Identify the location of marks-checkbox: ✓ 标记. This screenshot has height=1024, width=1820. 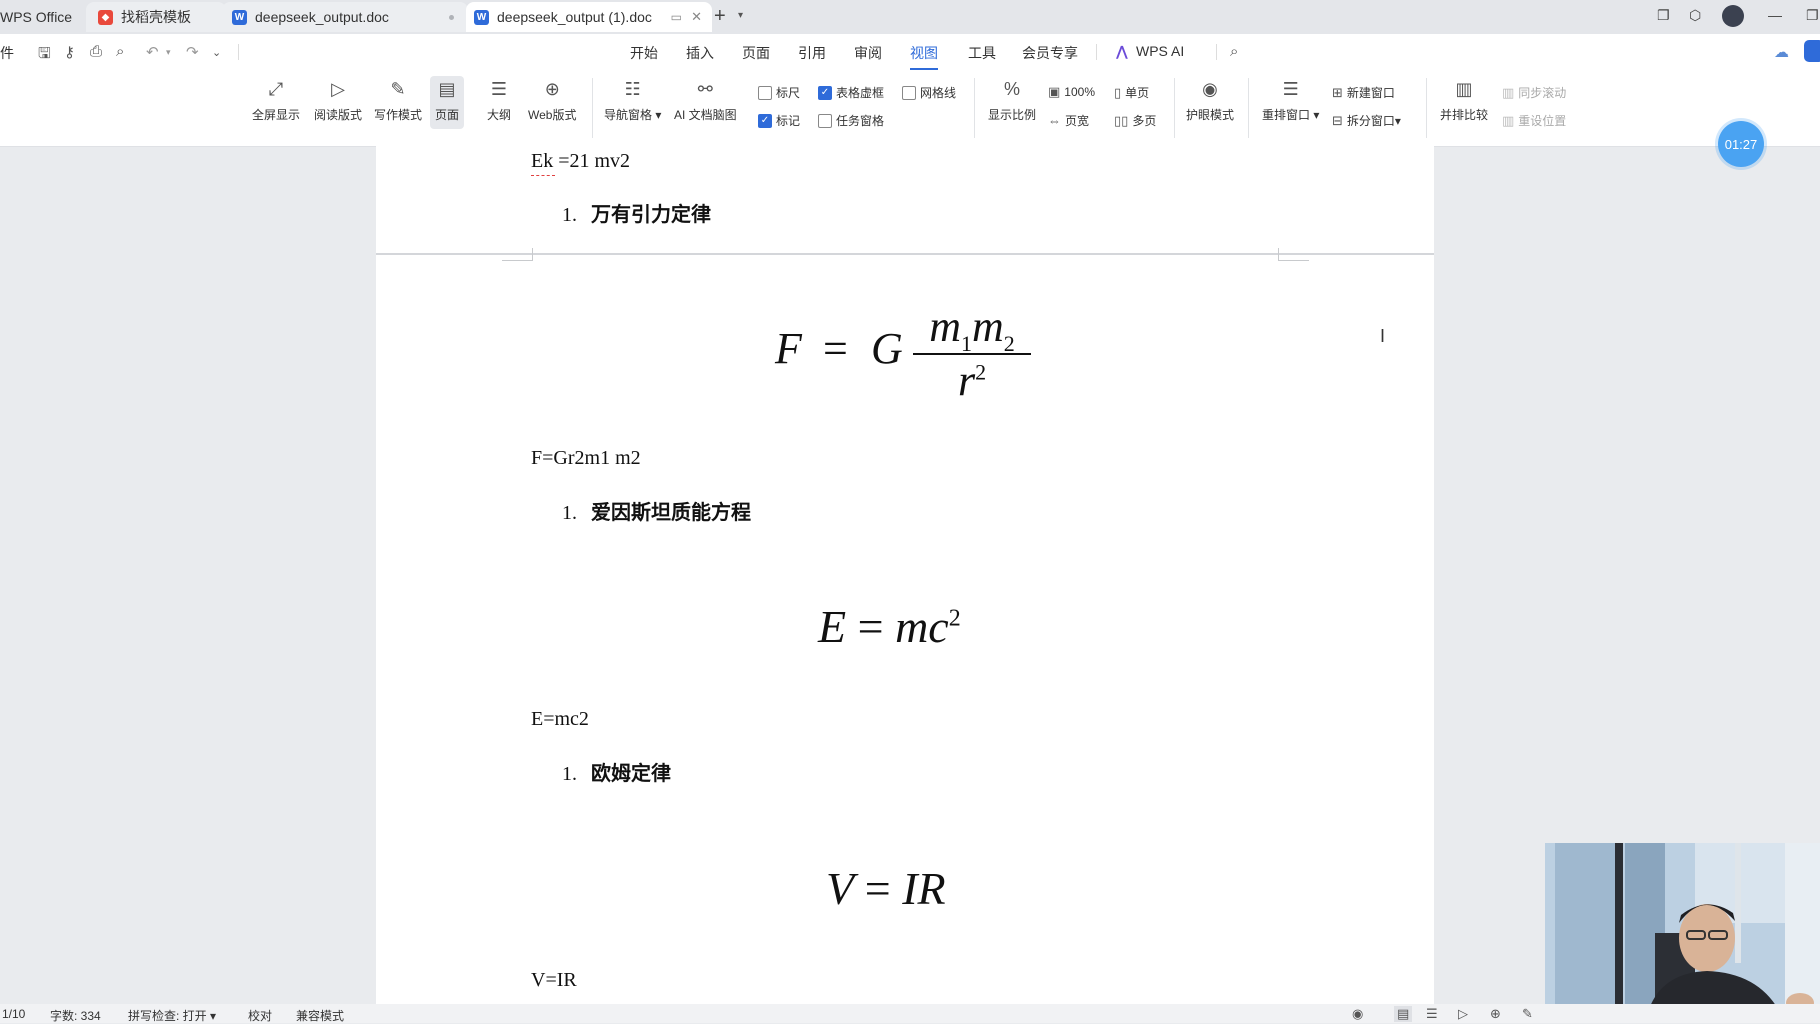
(779, 120).